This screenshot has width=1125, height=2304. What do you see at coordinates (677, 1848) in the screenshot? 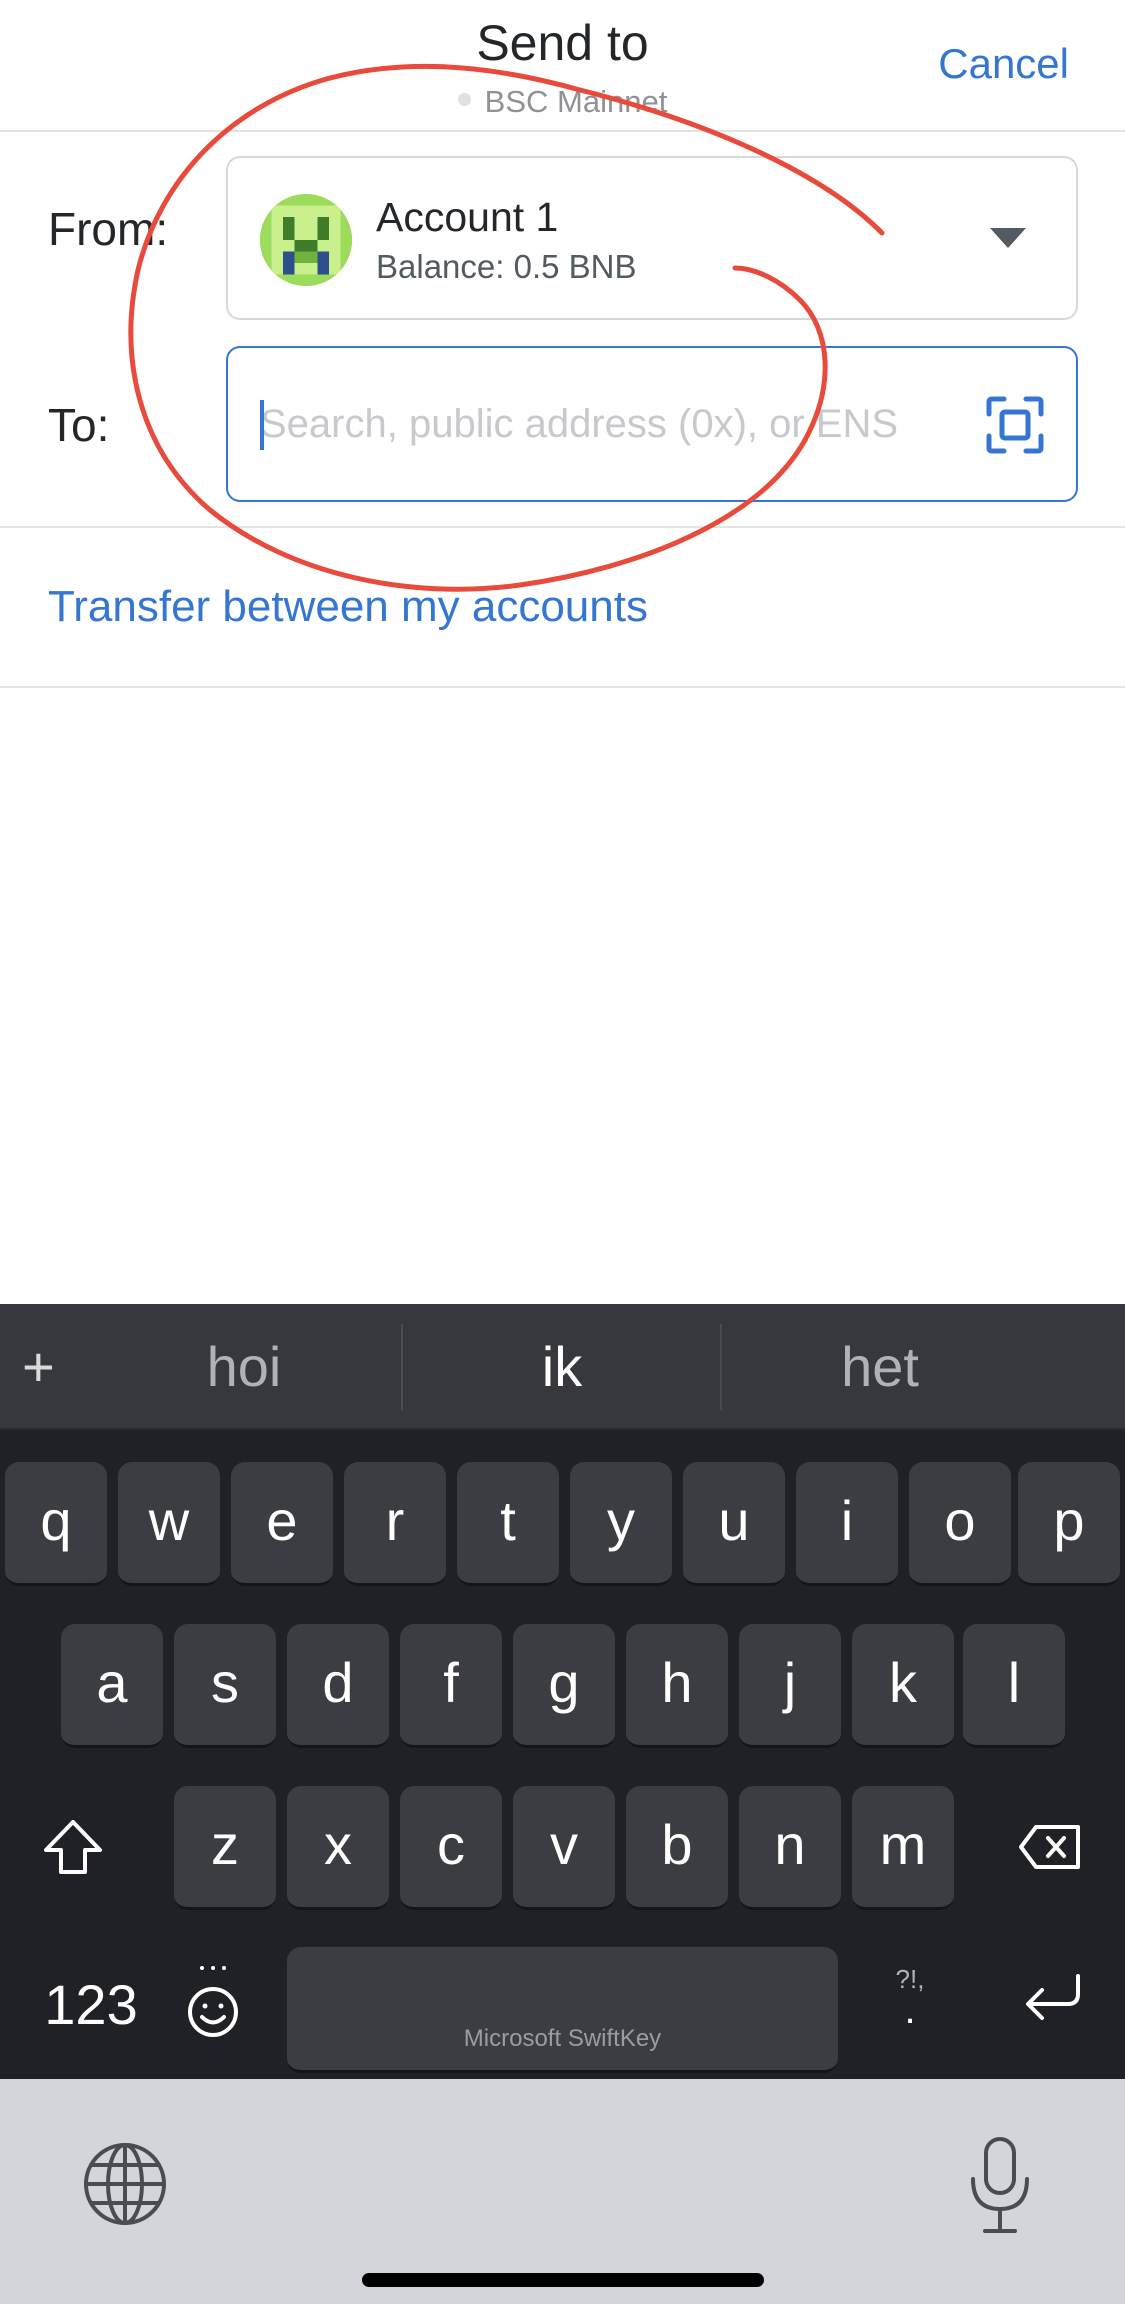
I see `key-b: b` at bounding box center [677, 1848].